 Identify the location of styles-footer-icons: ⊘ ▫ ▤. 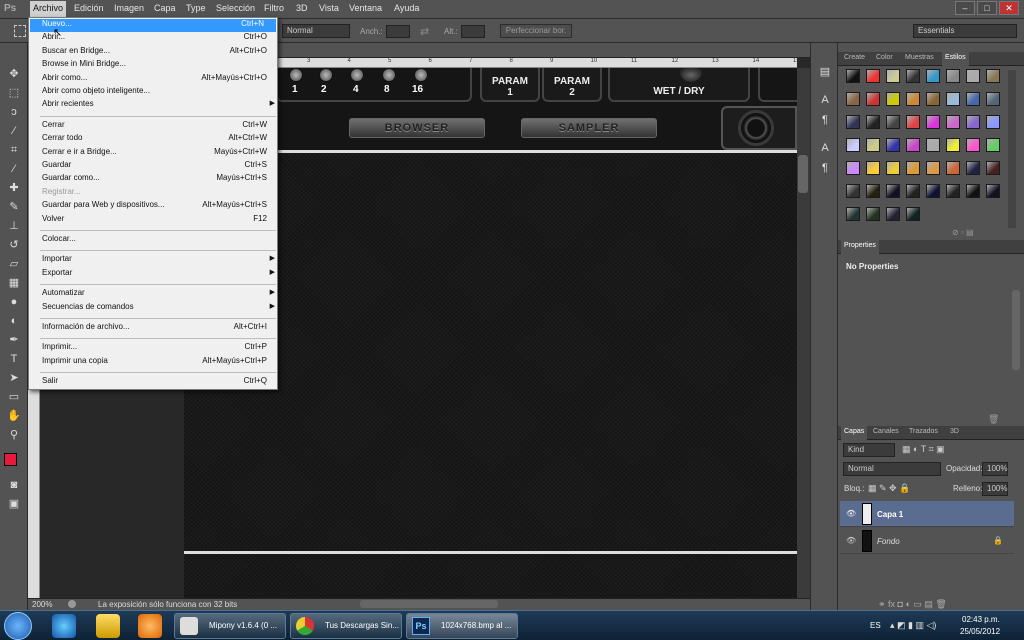
(963, 232).